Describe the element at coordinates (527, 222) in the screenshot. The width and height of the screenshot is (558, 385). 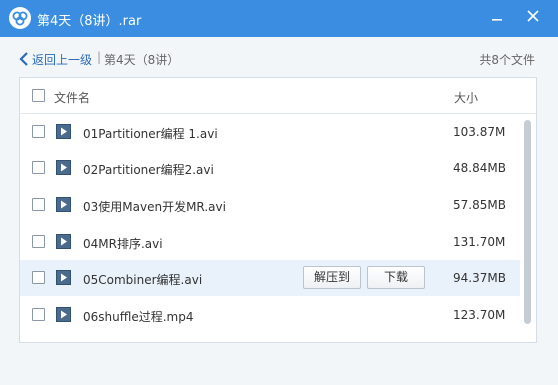
I see `scrollbar-thumb` at that location.